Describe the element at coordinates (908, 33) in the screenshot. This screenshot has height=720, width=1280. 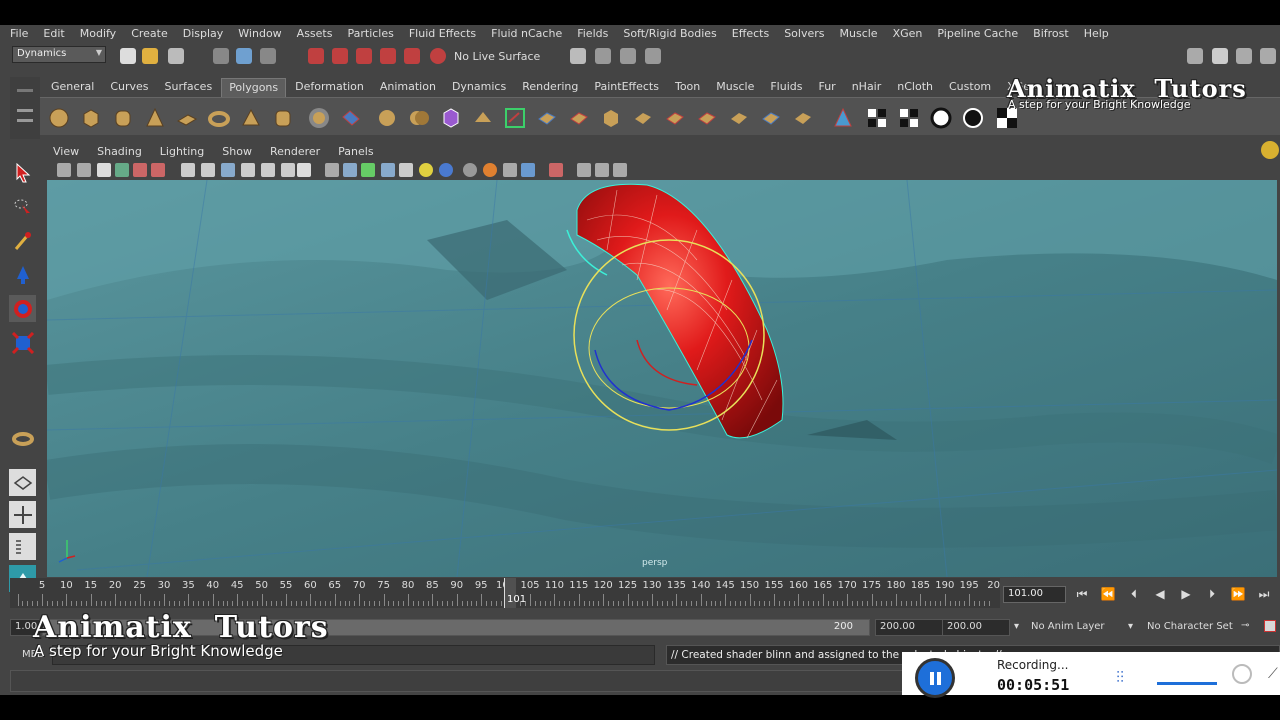
I see `menu-xgen: XGen` at that location.